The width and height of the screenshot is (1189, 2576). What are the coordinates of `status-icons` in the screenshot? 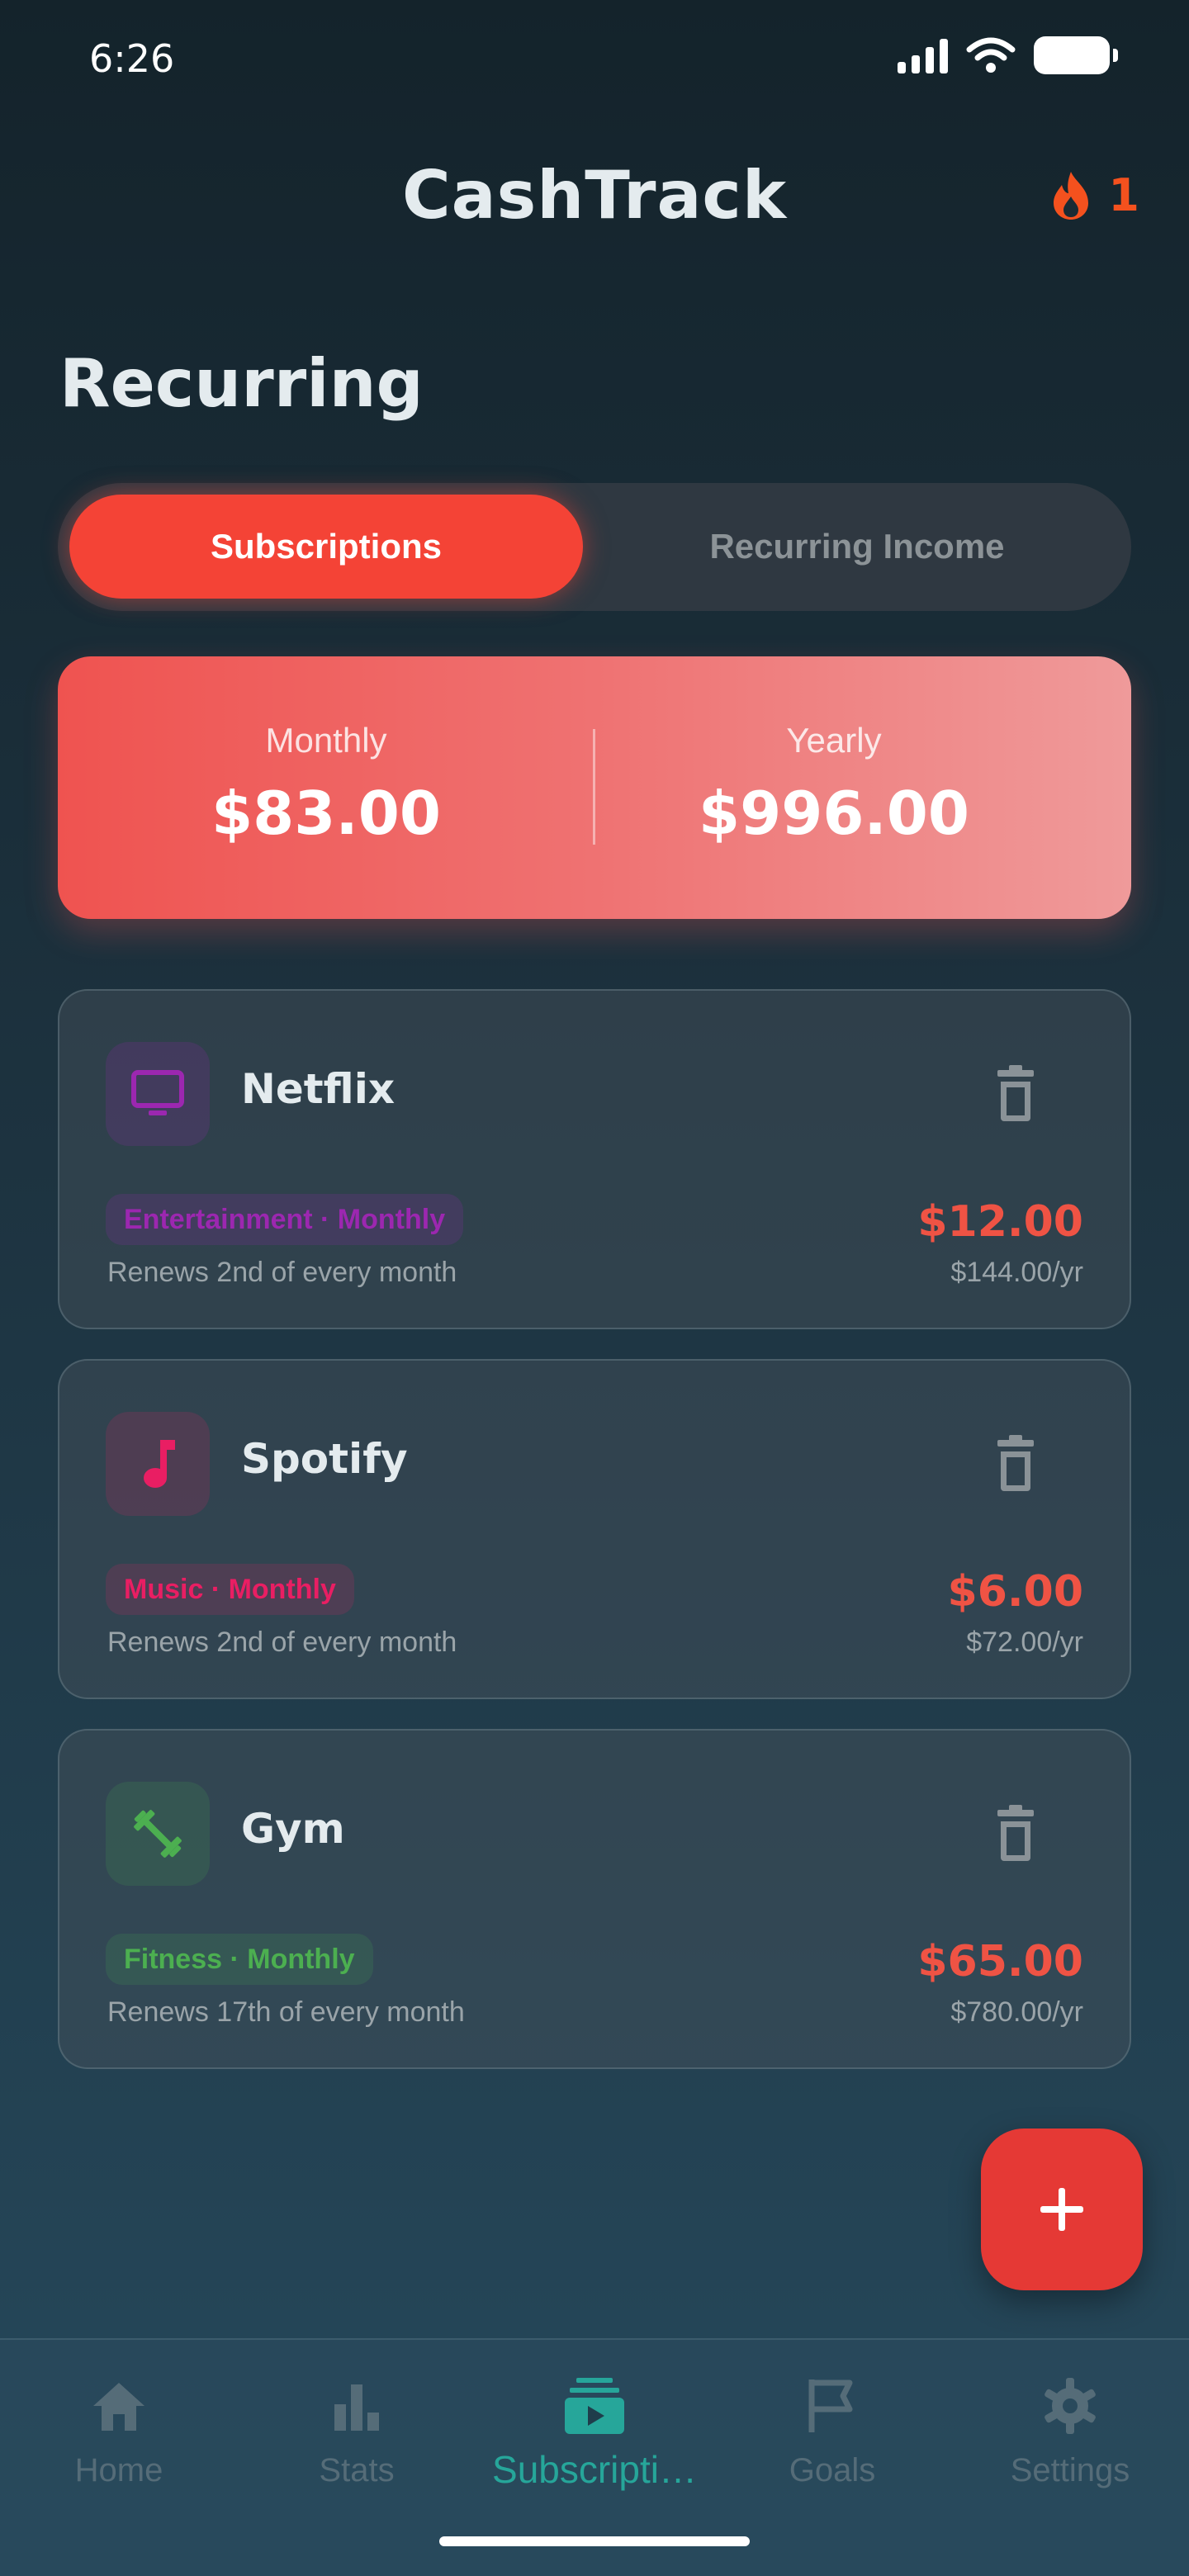 It's located at (1008, 55).